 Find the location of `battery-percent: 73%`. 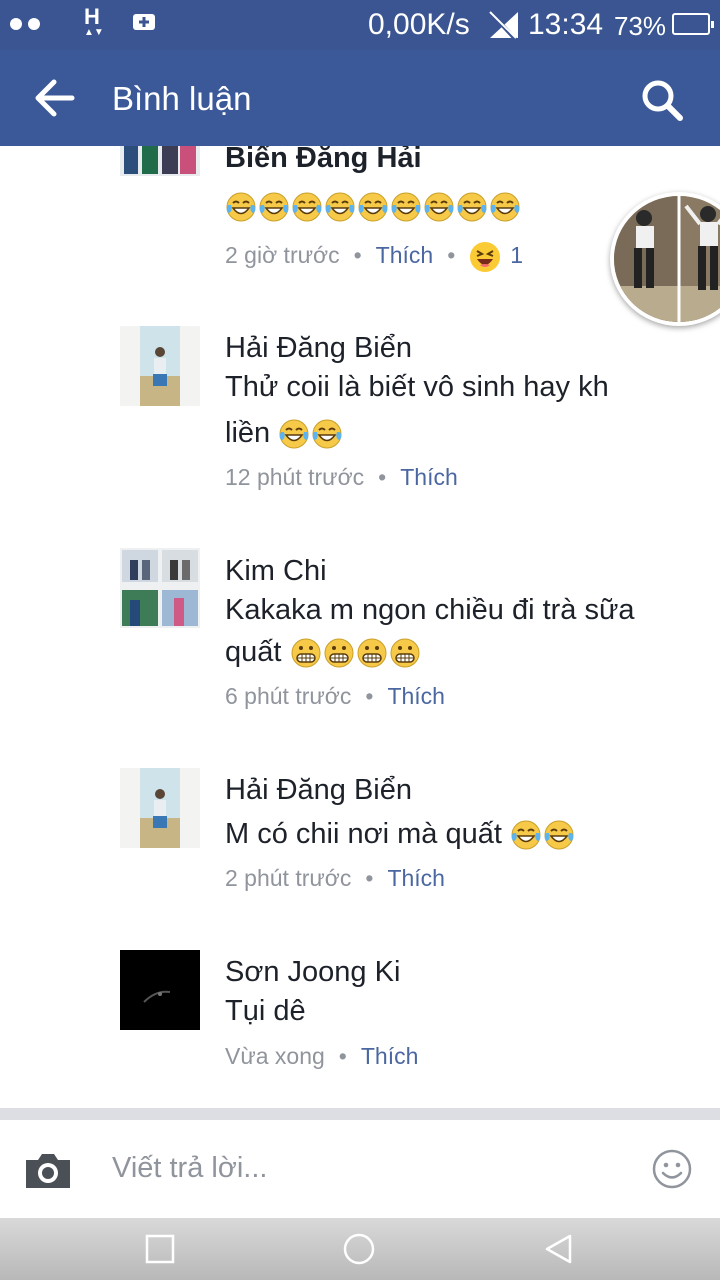

battery-percent: 73% is located at coordinates (640, 26).